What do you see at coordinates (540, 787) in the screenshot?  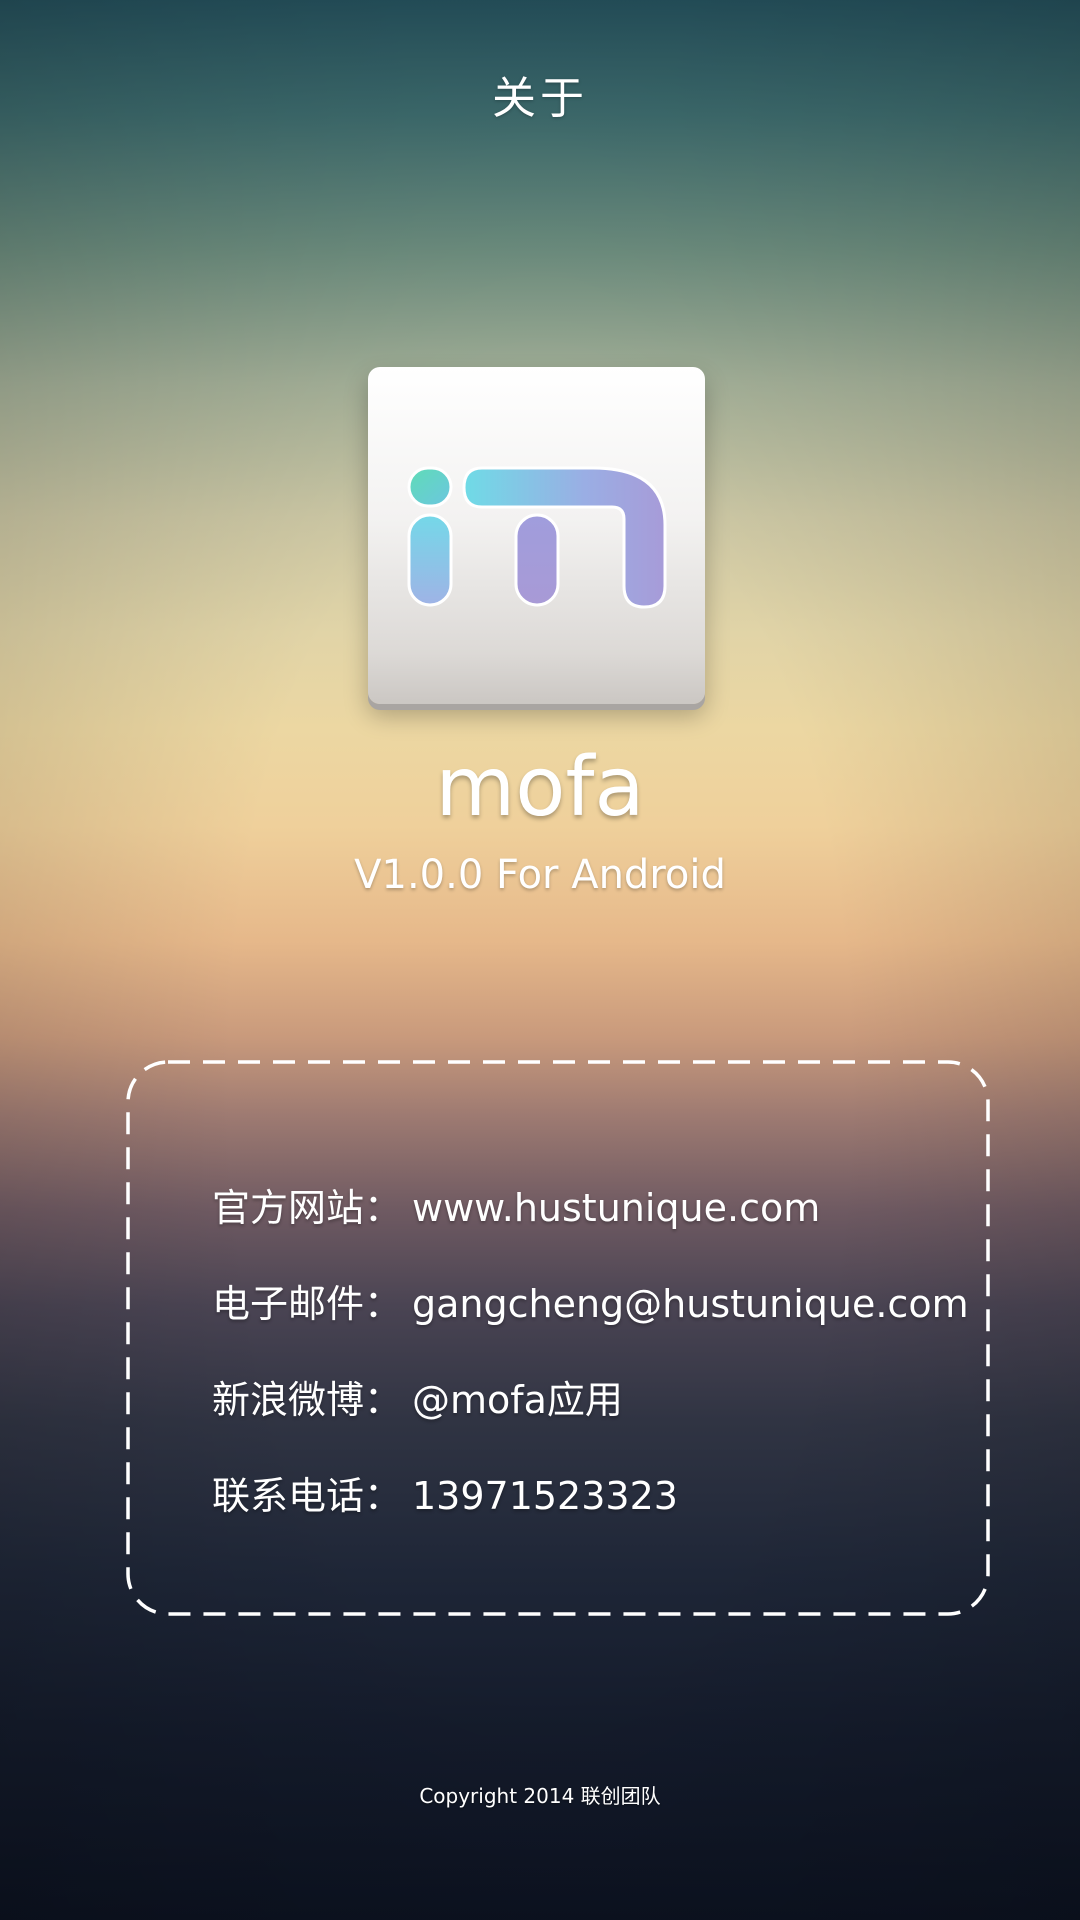 I see `app-name: mofa` at bounding box center [540, 787].